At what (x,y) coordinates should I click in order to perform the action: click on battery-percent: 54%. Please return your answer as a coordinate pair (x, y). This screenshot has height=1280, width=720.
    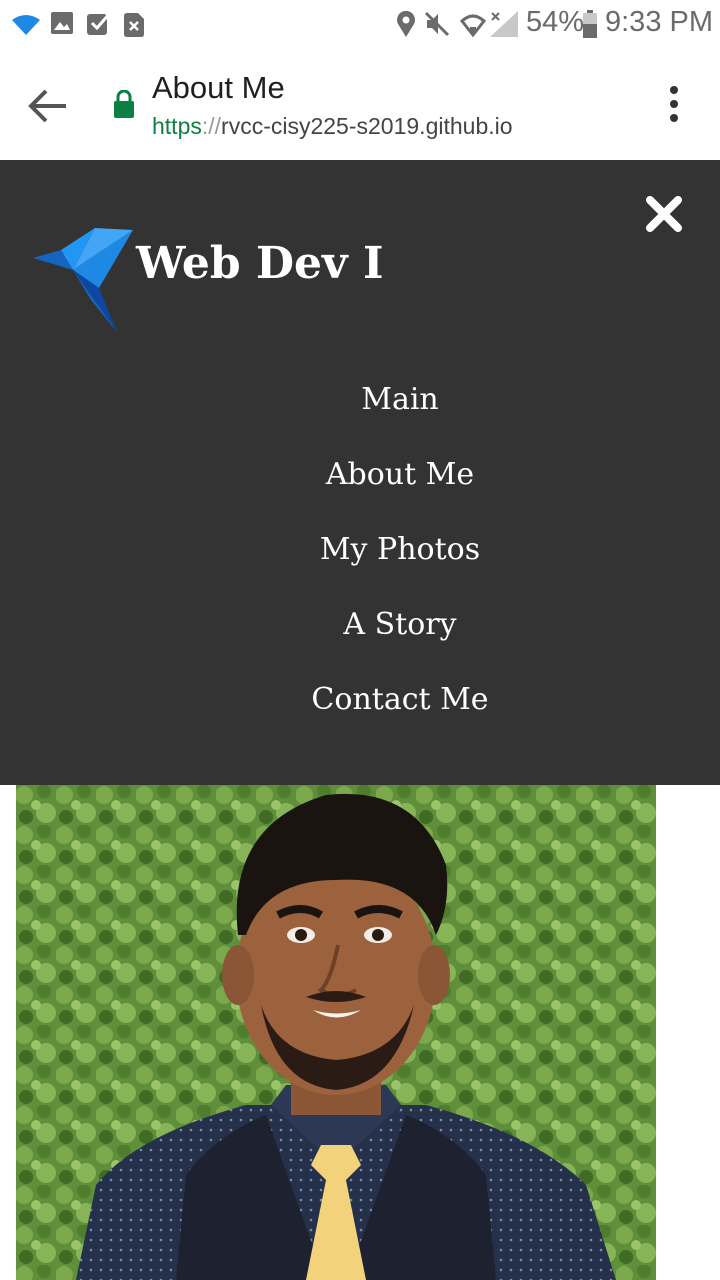
    Looking at the image, I should click on (555, 22).